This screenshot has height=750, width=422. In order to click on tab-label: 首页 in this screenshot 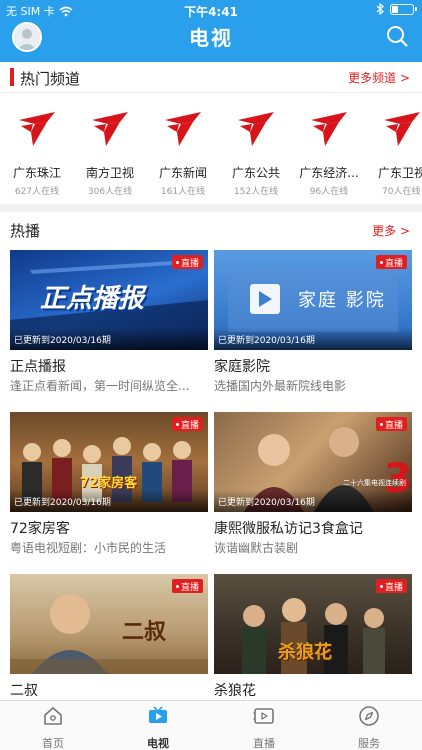, I will do `click(53, 743)`.